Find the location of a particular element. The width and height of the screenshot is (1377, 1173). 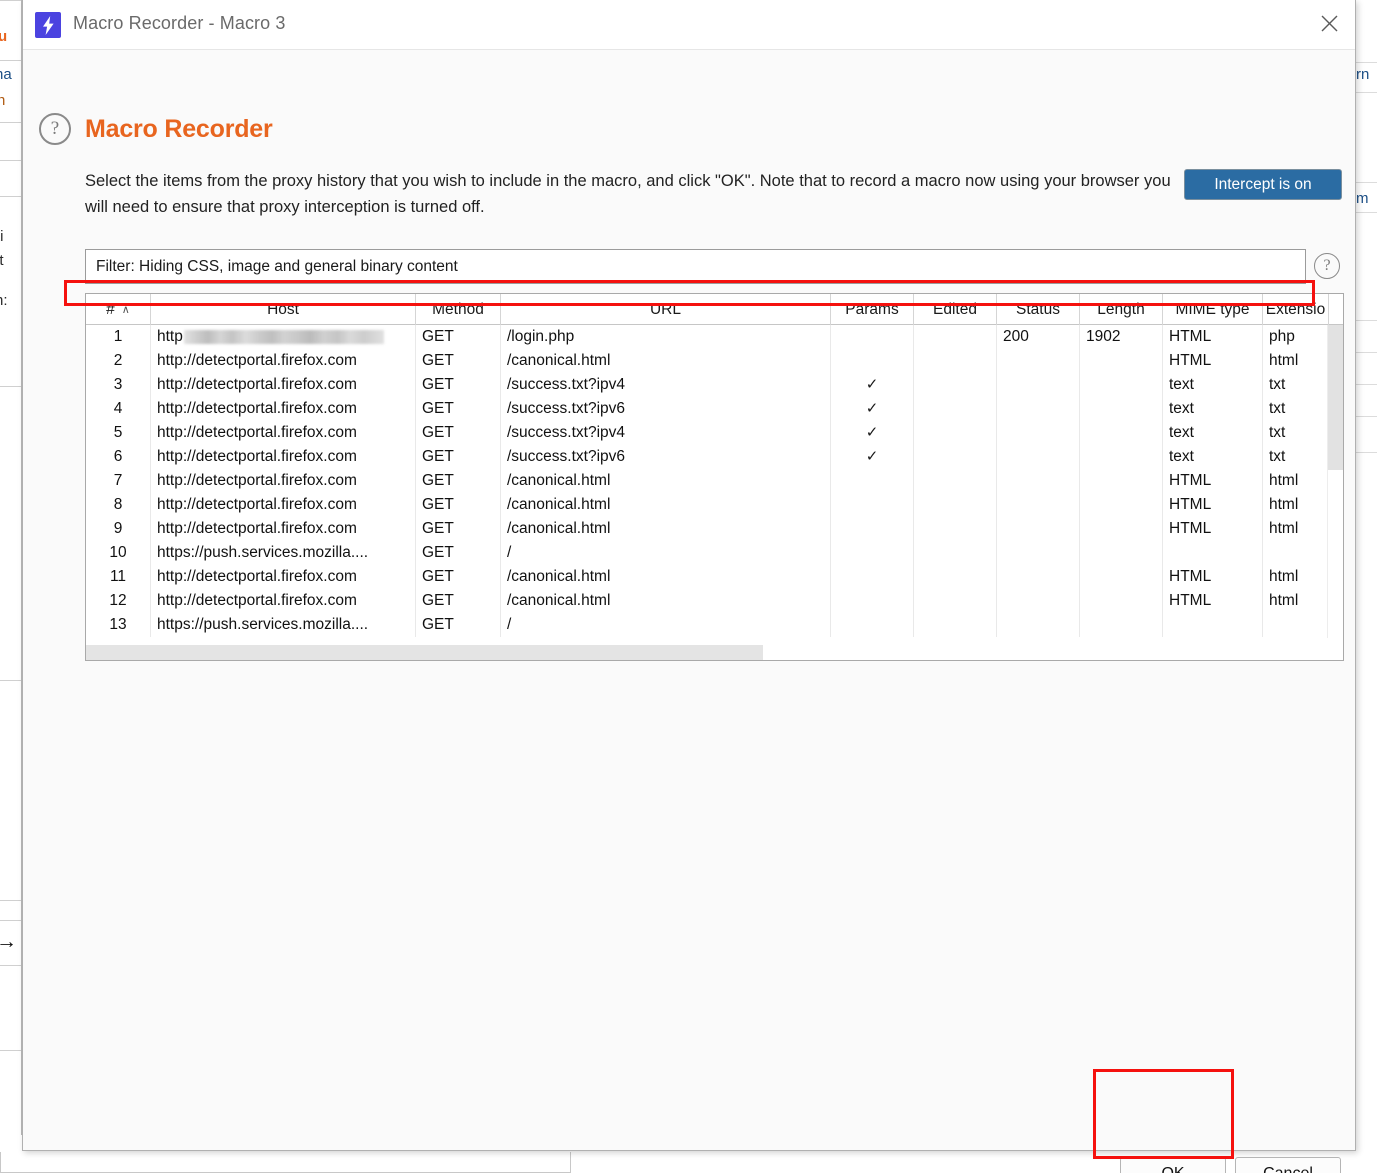

column-header-: # ∧ is located at coordinates (118, 309).